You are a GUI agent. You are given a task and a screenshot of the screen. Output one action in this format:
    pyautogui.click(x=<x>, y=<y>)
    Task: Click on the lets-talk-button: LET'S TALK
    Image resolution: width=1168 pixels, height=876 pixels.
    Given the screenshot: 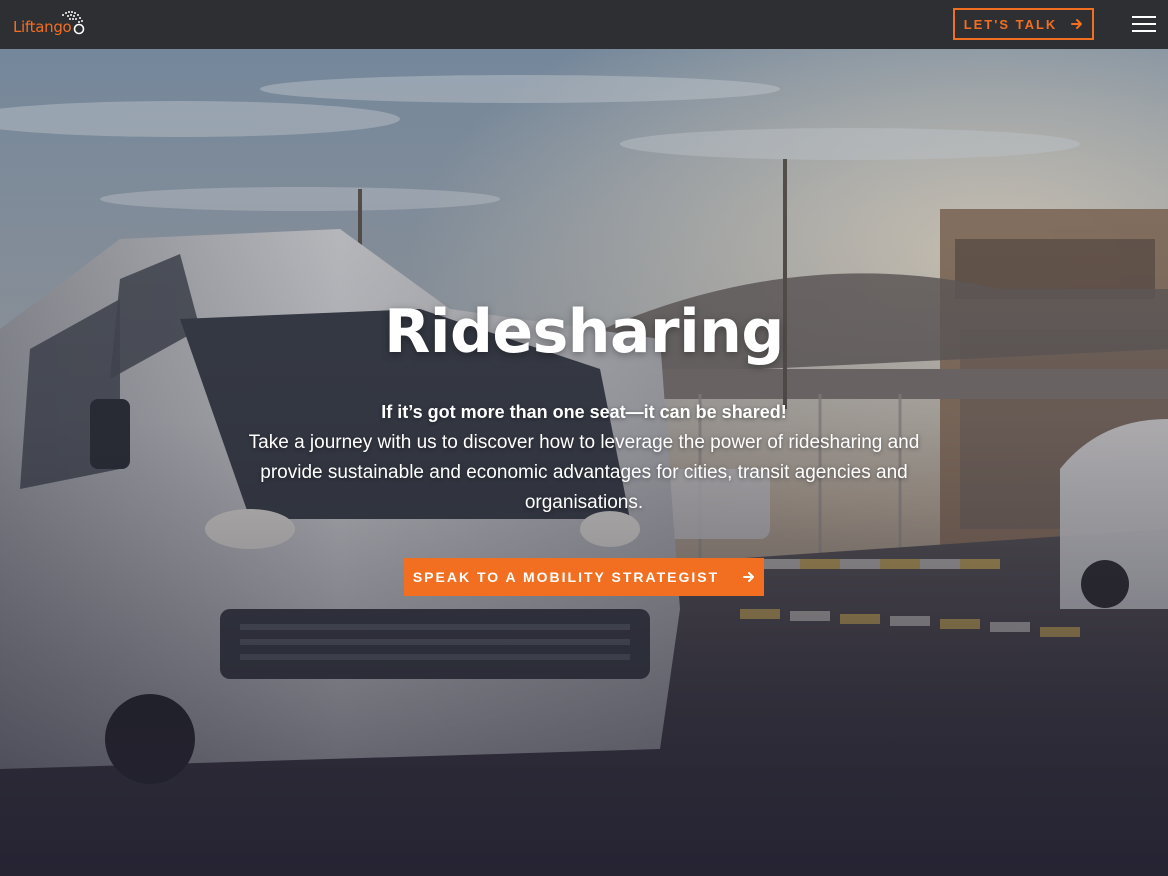 What is the action you would take?
    pyautogui.click(x=1023, y=24)
    